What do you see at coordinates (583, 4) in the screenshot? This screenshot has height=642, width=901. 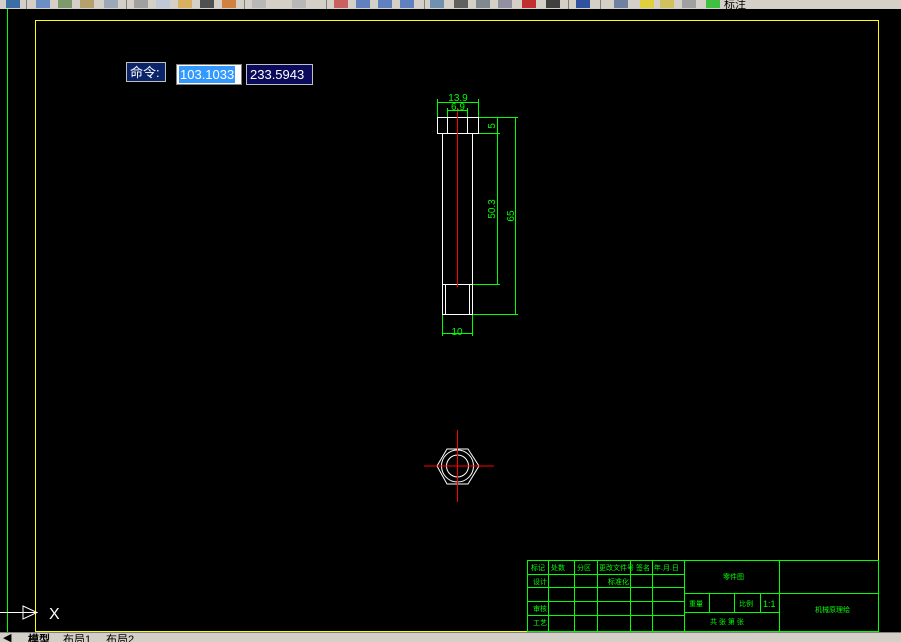 I see `help-icon` at bounding box center [583, 4].